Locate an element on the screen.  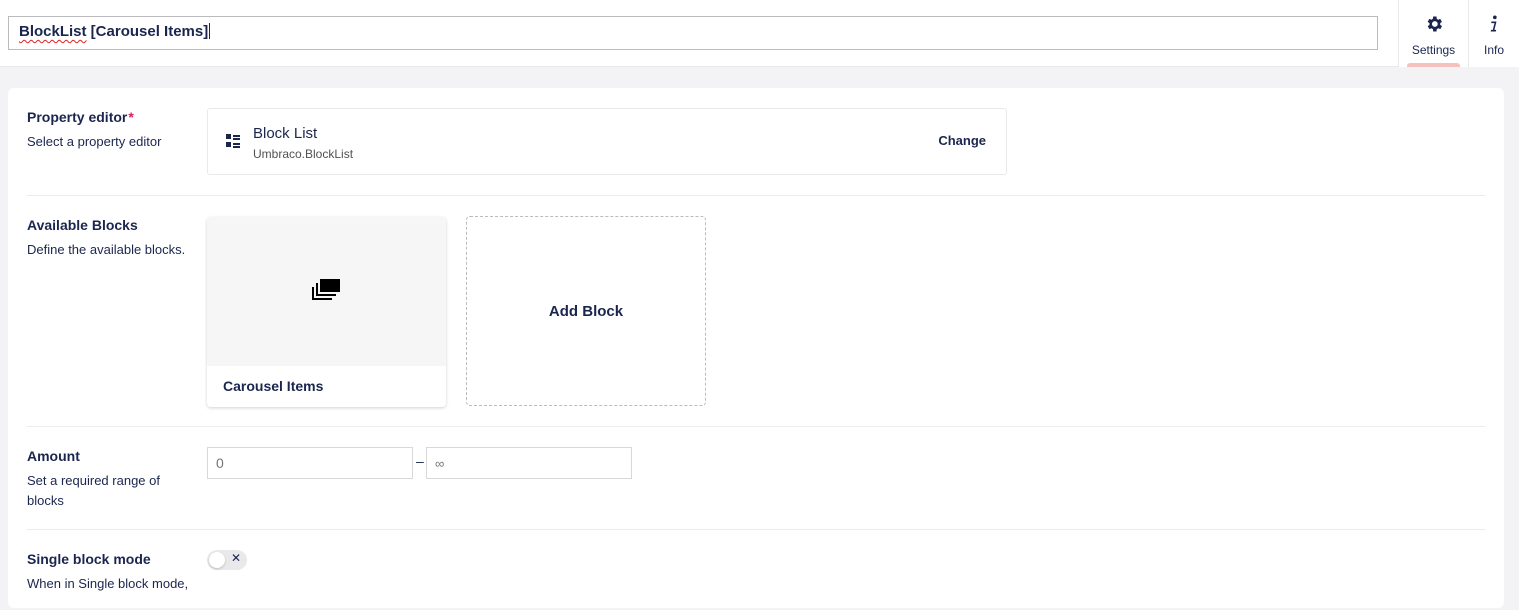
available-blocks-label: Available Blocks is located at coordinates (82, 225).